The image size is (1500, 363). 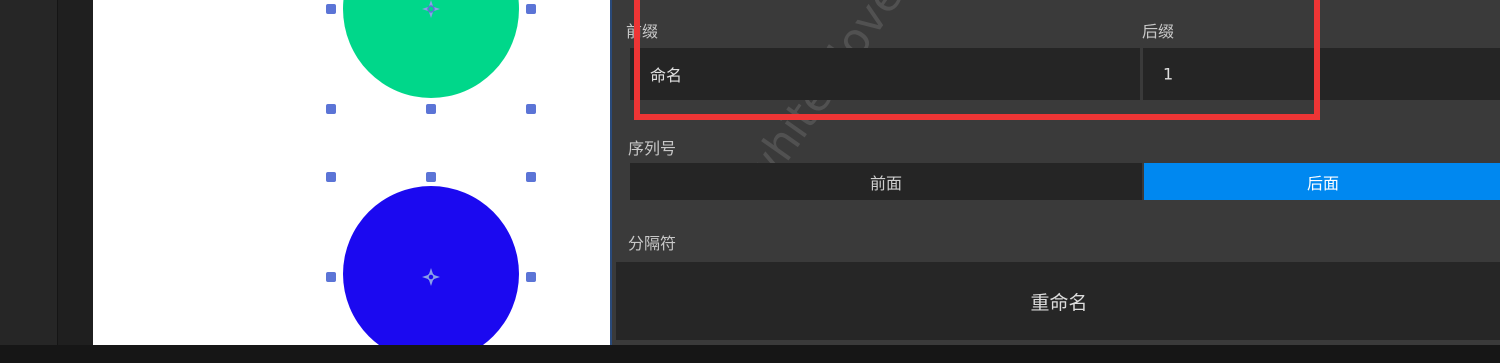 What do you see at coordinates (885, 74) in the screenshot?
I see `prefix-input: 命名` at bounding box center [885, 74].